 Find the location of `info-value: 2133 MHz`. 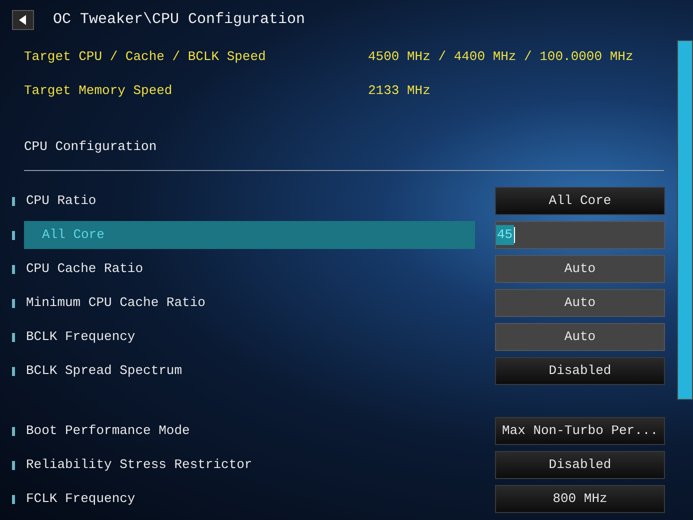

info-value: 2133 MHz is located at coordinates (399, 91).